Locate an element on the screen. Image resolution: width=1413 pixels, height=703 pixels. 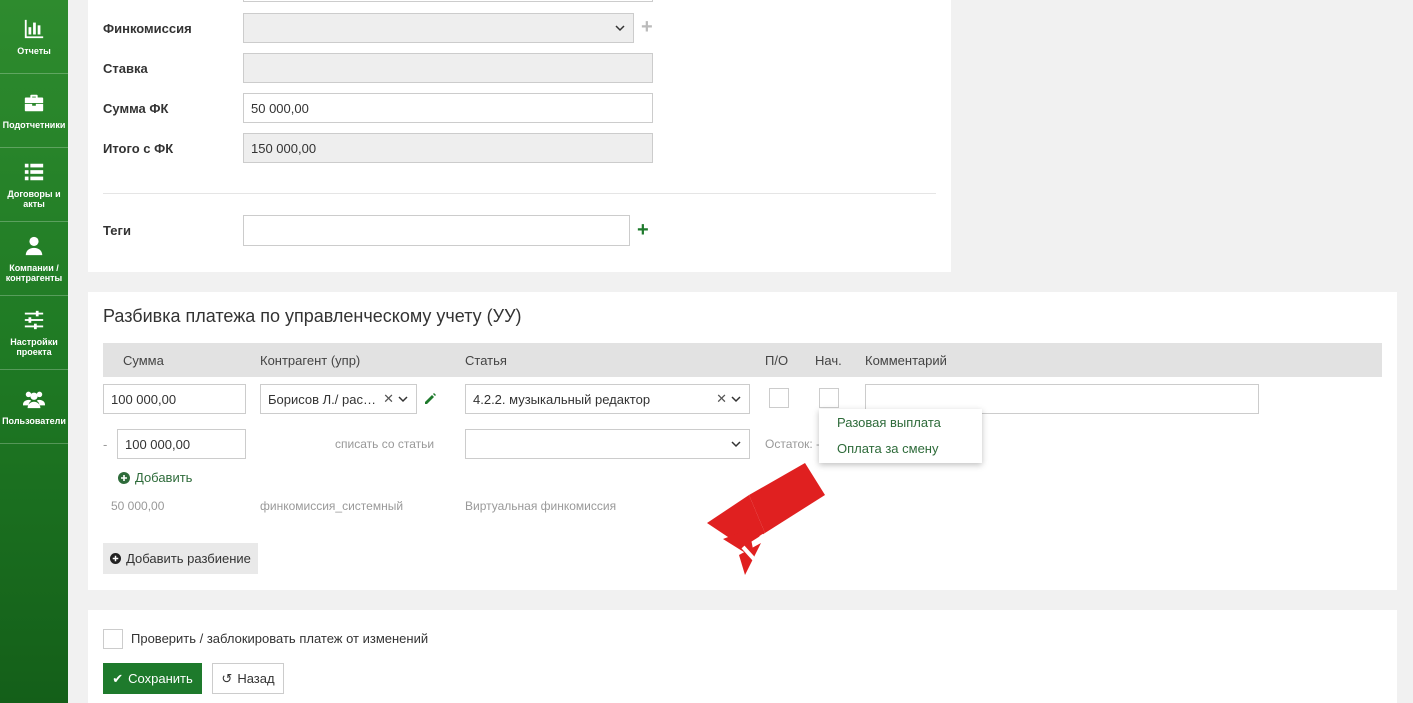
virtual-article: Виртуальная финкомиссия is located at coordinates (541, 506).